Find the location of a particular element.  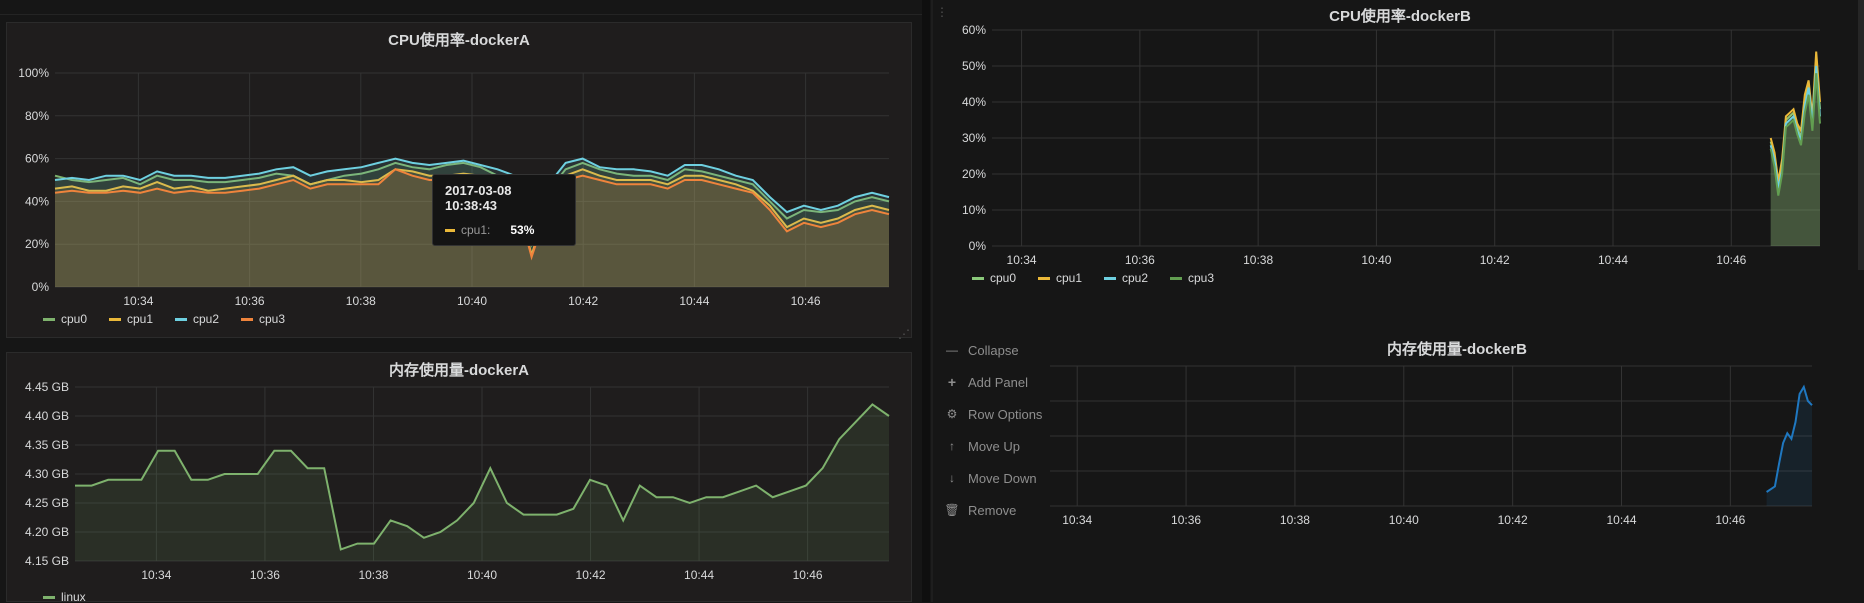

y-tick-label: 4.25 GB is located at coordinates (47, 503).